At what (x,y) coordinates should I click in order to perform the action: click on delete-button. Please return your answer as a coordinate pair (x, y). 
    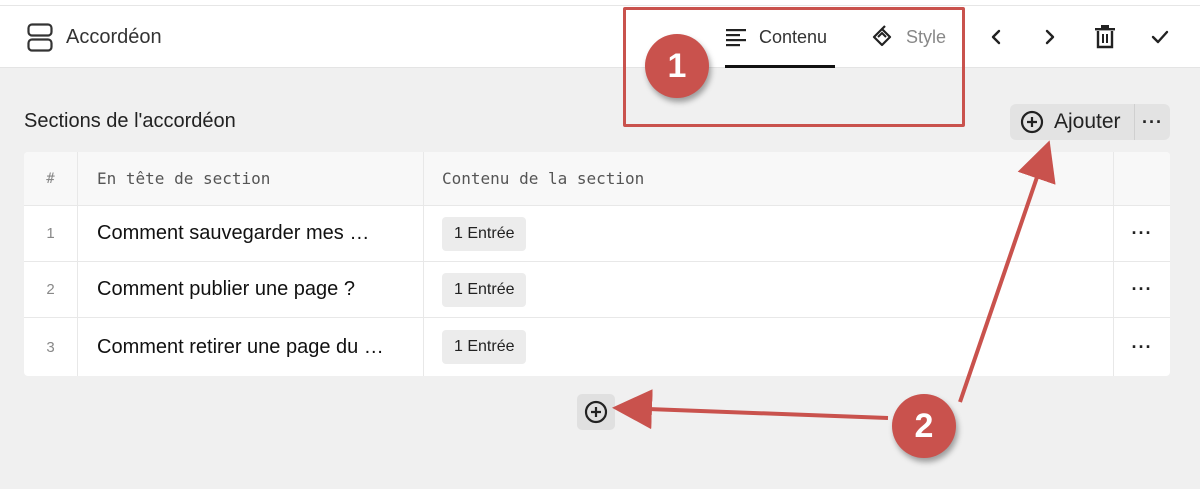
    Looking at the image, I should click on (1105, 37).